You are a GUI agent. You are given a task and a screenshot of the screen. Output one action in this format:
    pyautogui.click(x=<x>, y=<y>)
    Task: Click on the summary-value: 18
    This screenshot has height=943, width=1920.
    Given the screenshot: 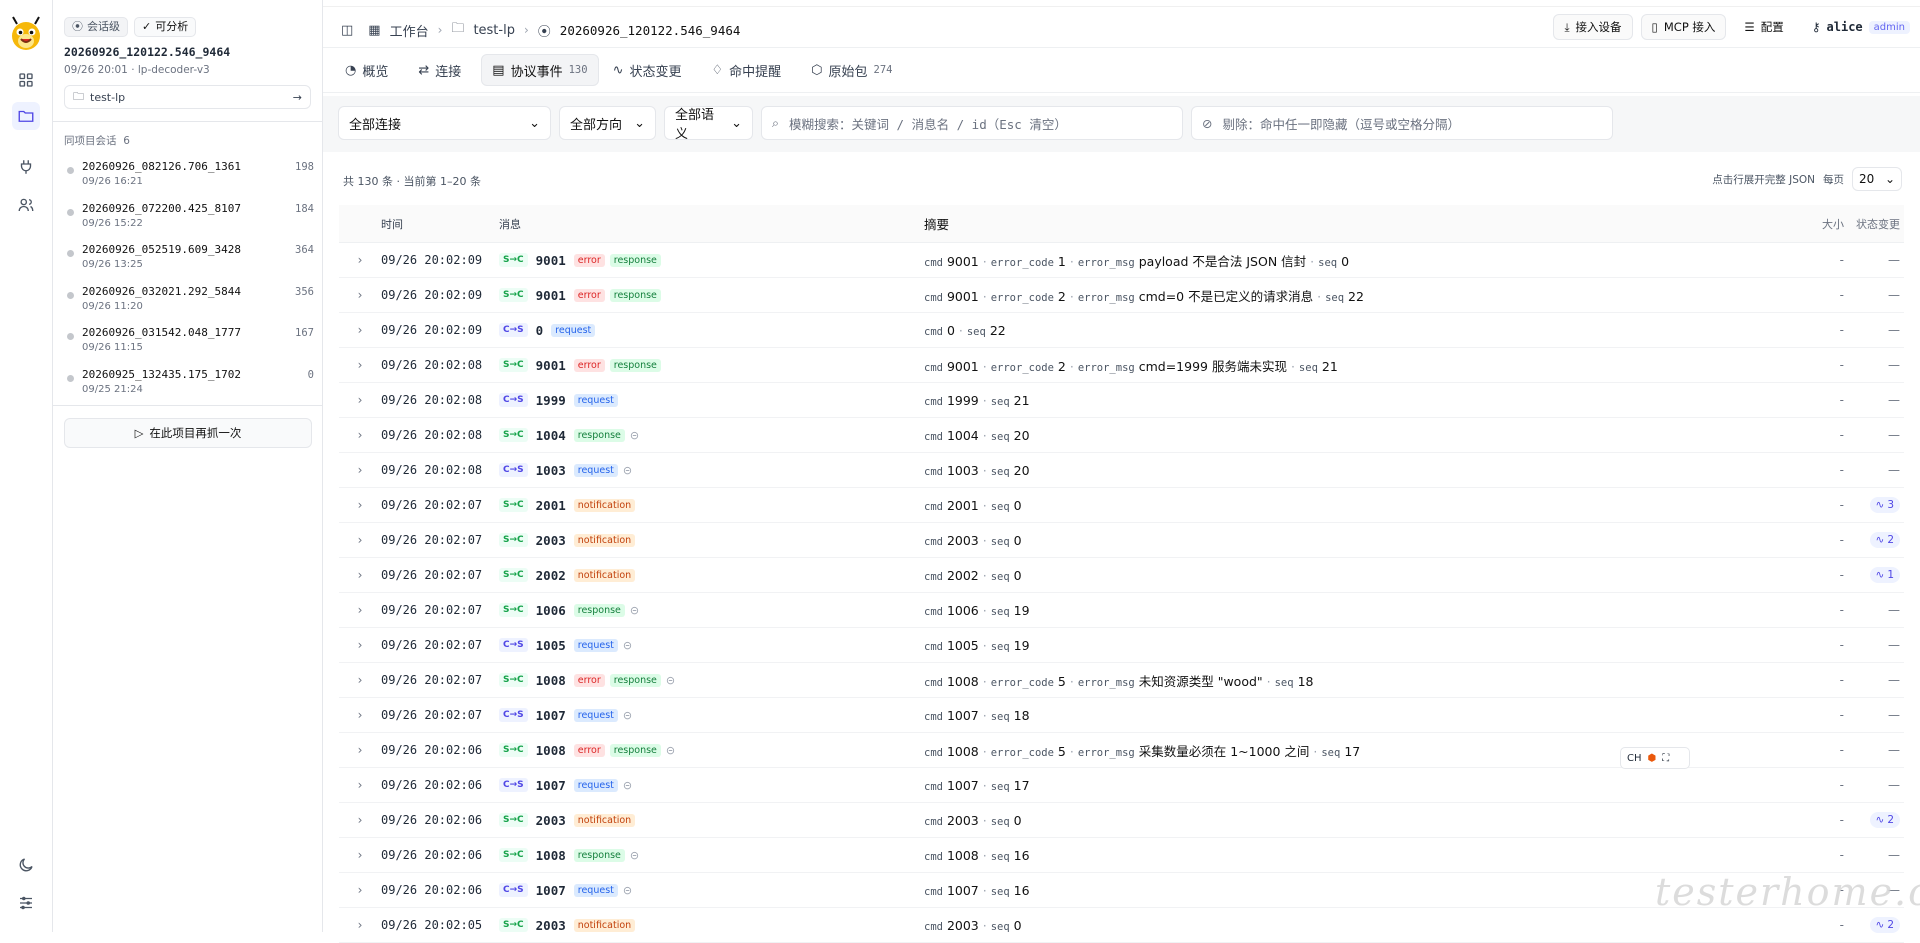 What is the action you would take?
    pyautogui.click(x=1305, y=681)
    